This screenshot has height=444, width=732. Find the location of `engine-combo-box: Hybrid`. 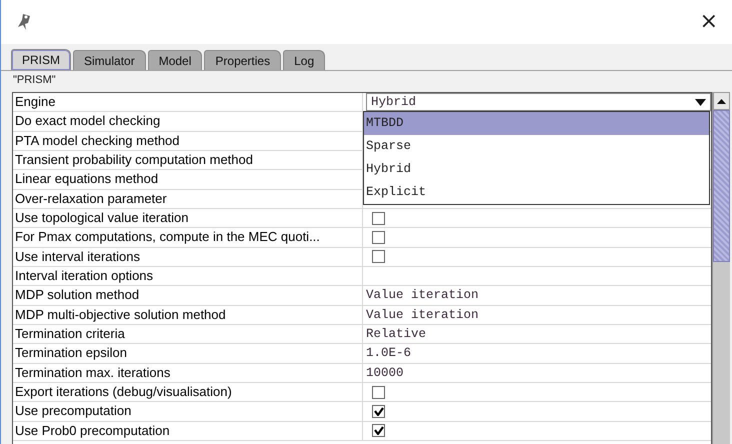

engine-combo-box: Hybrid is located at coordinates (538, 102).